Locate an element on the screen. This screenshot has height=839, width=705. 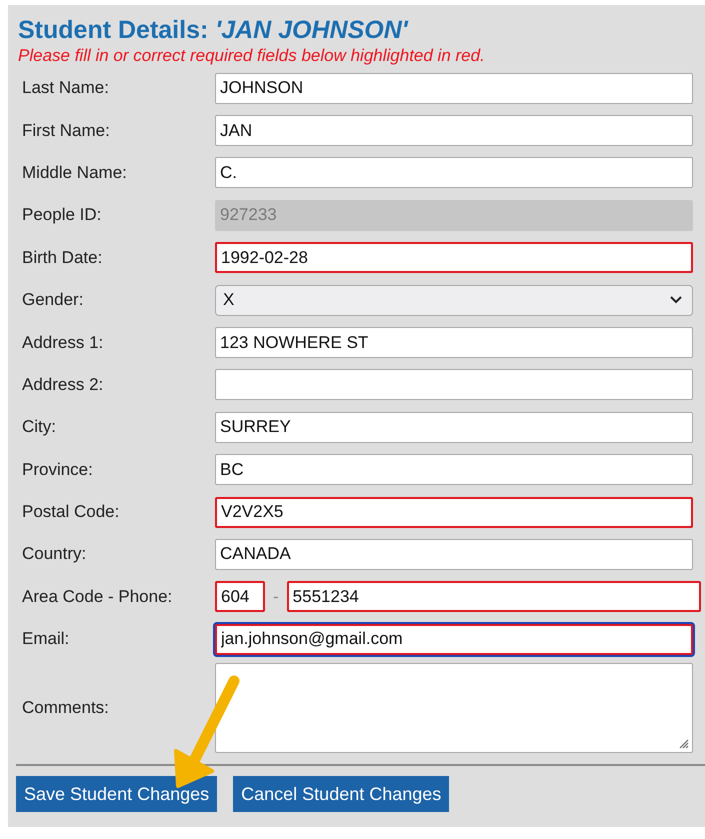
field-label: Address 1: is located at coordinates (63, 343).